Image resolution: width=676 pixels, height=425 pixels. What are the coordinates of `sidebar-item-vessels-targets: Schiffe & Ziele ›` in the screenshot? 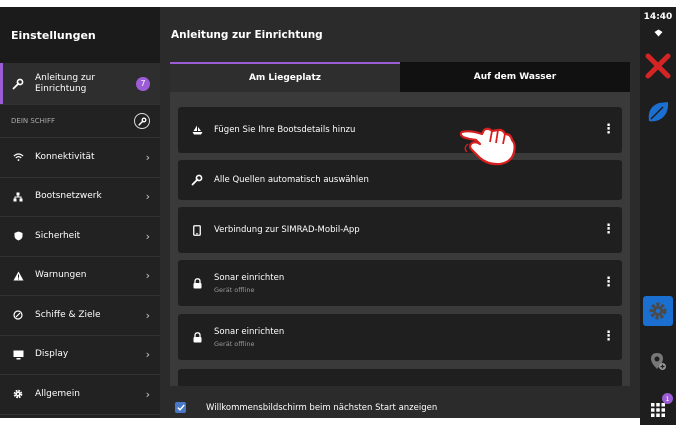 It's located at (80, 316).